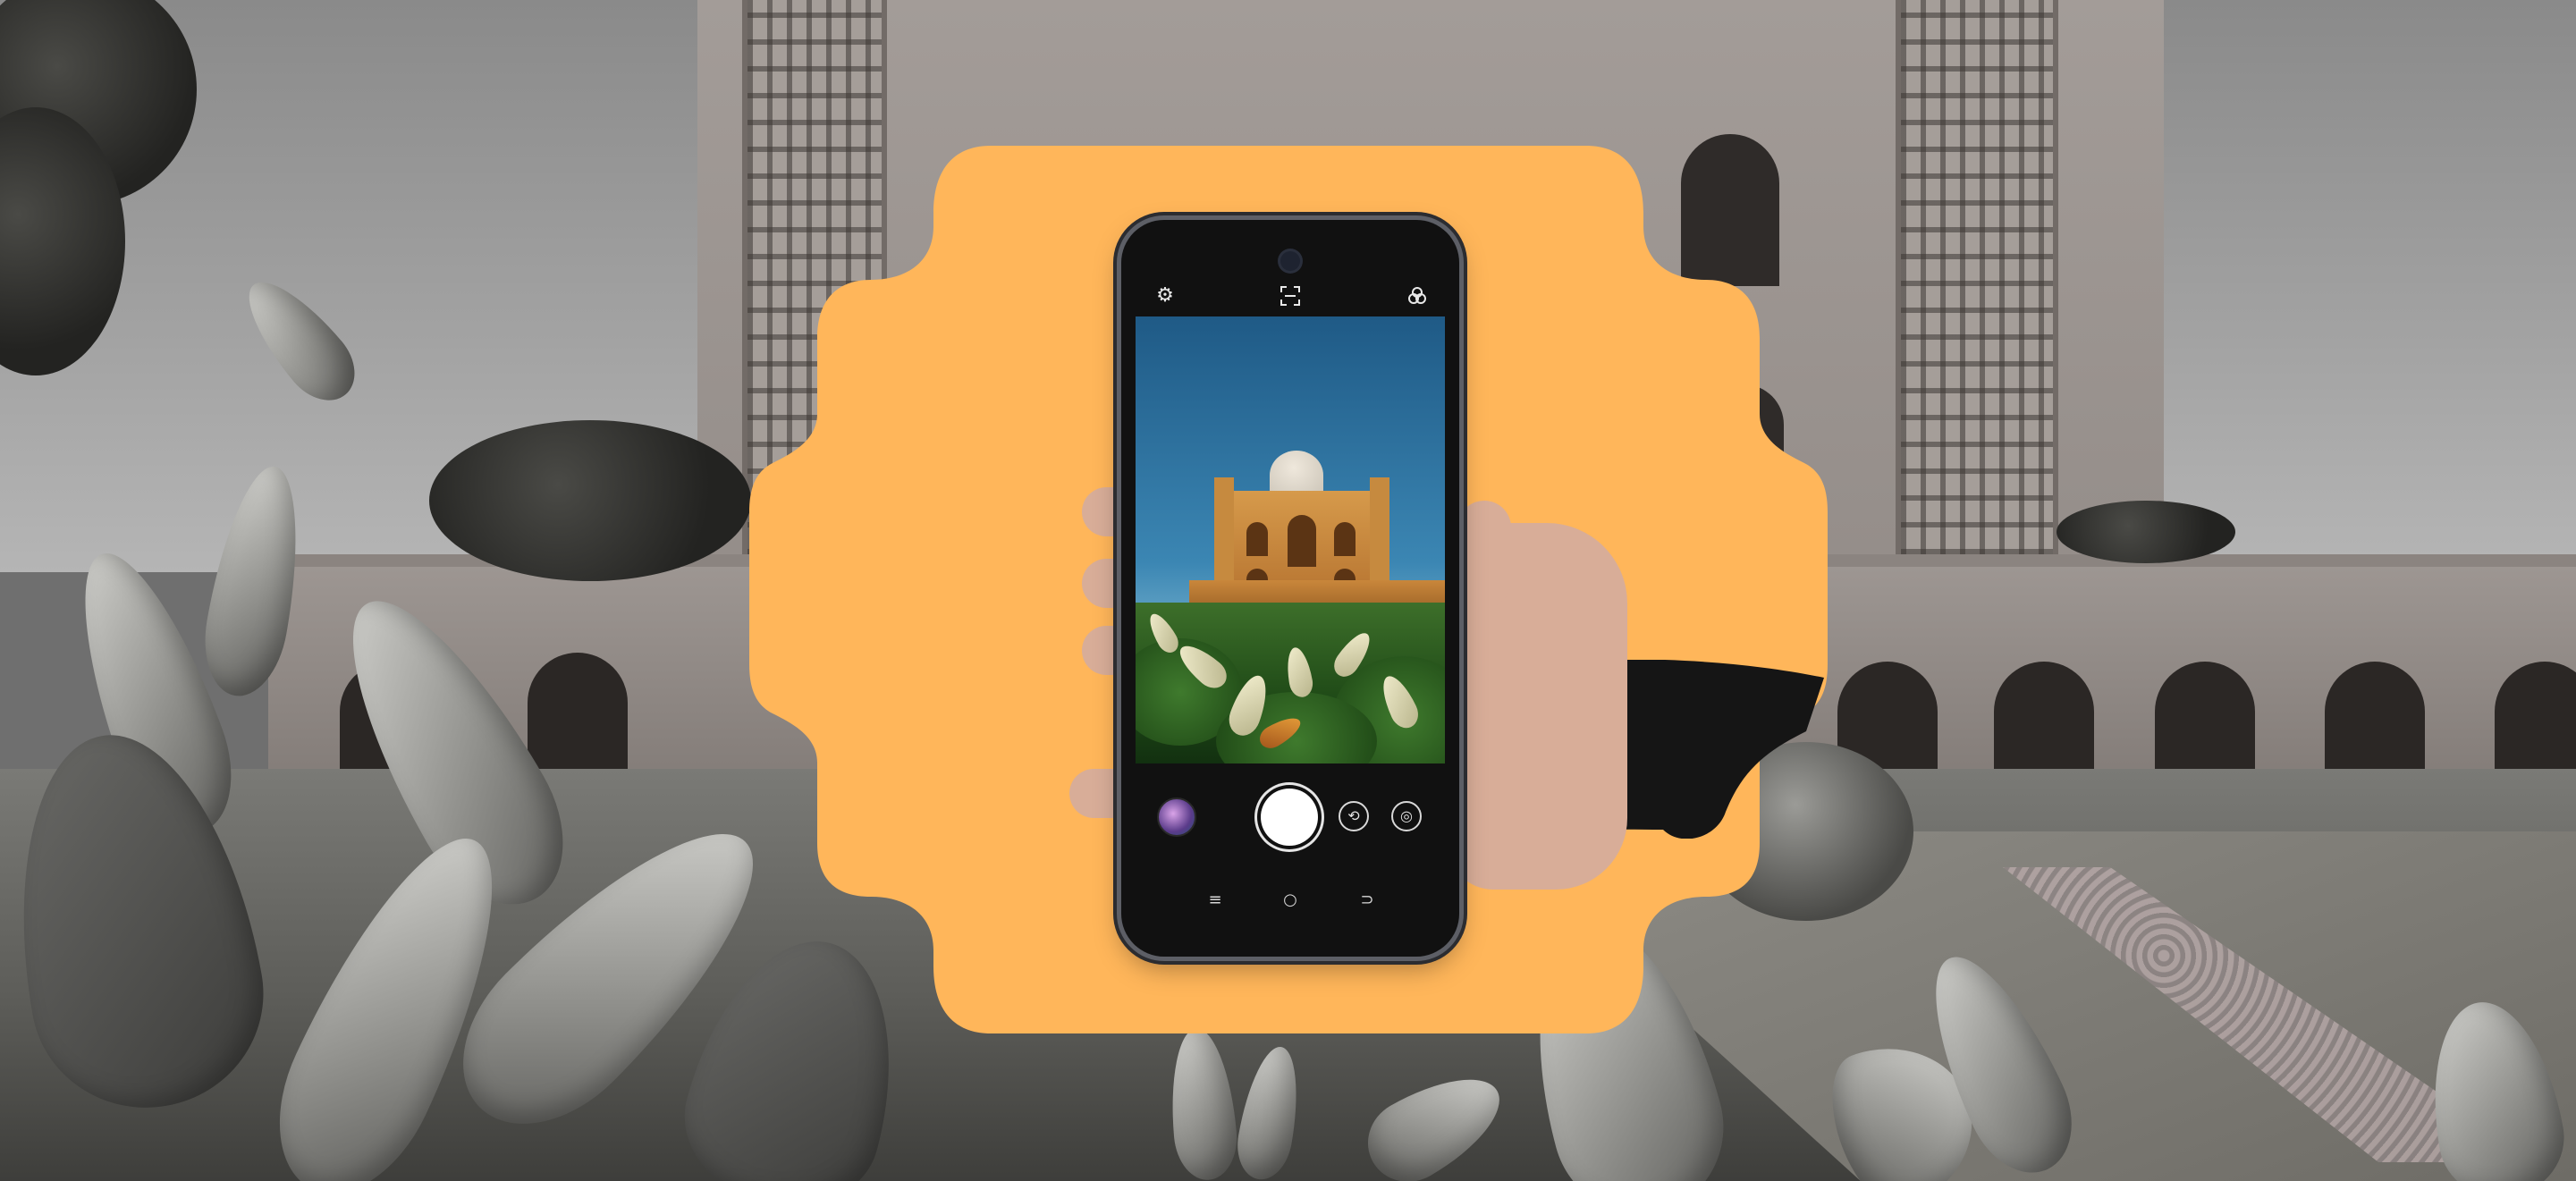  I want to click on lens-icon: ◎, so click(1406, 816).